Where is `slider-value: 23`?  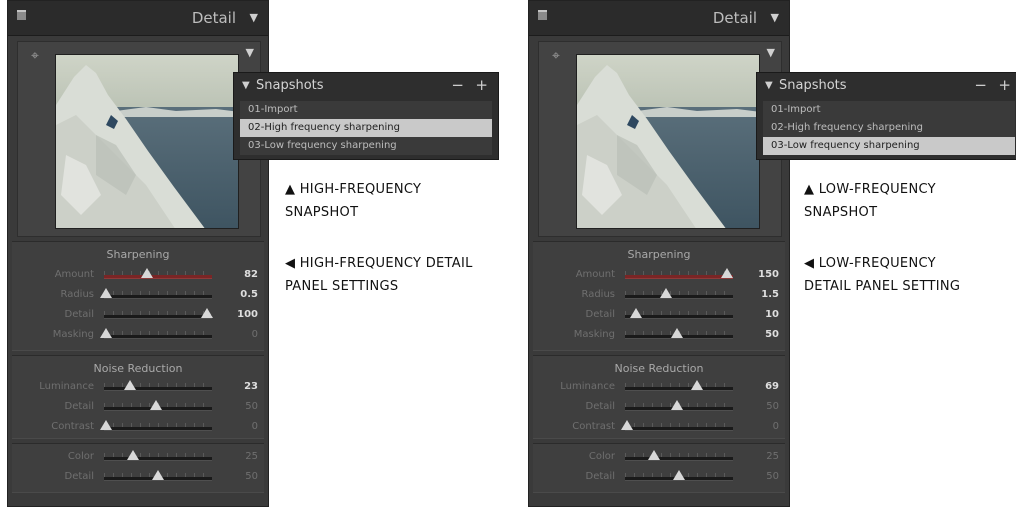 slider-value: 23 is located at coordinates (251, 386).